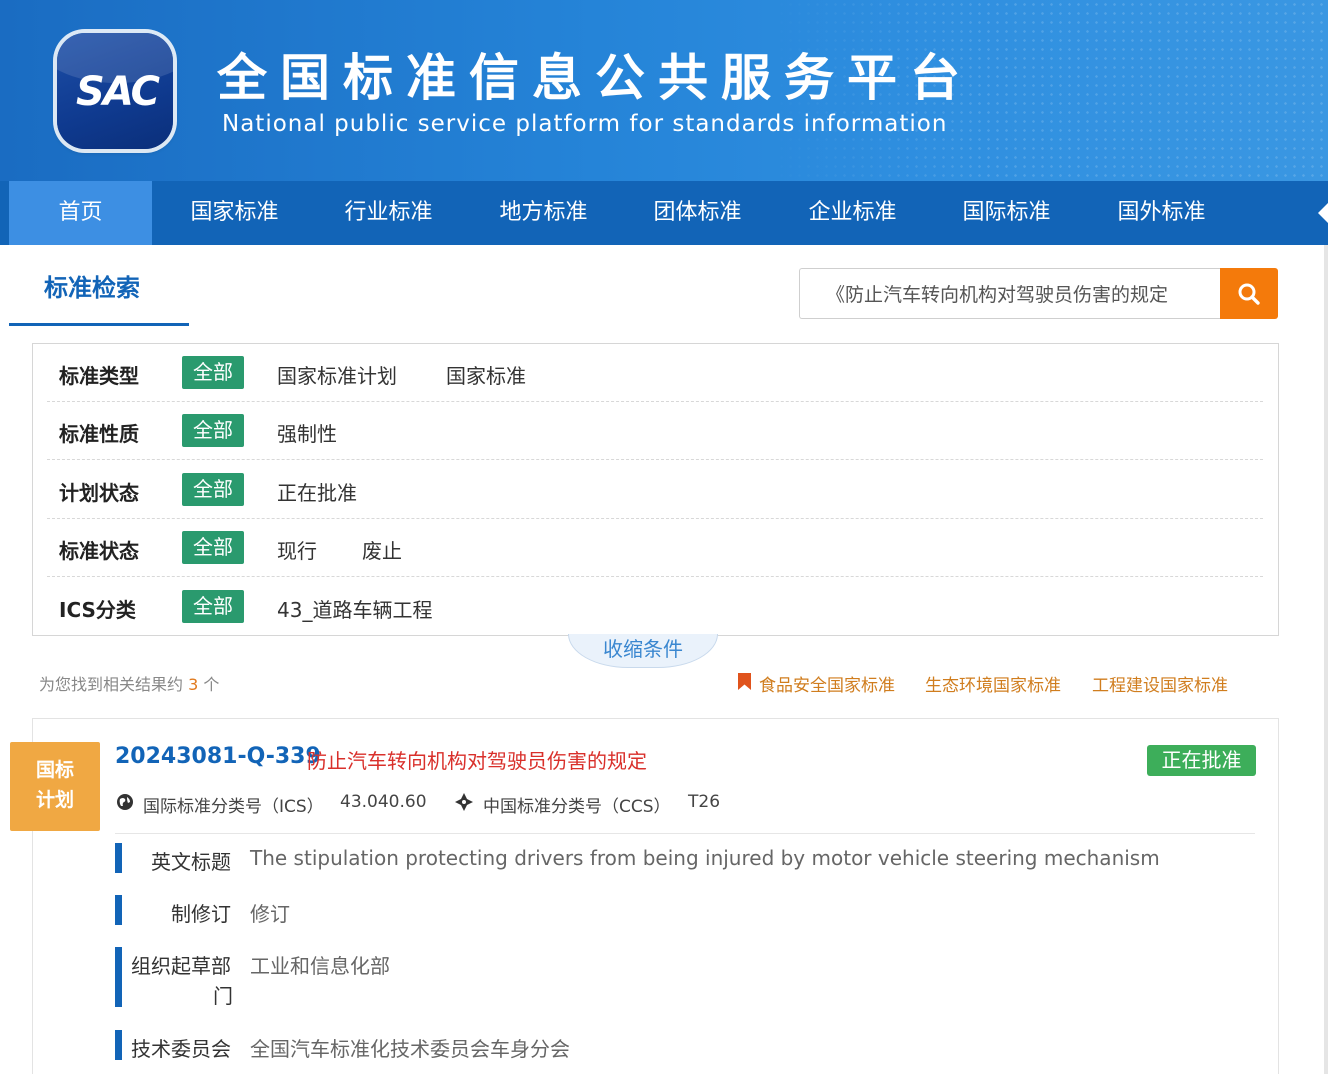 The width and height of the screenshot is (1328, 1074). I want to click on globe-icon, so click(125, 802).